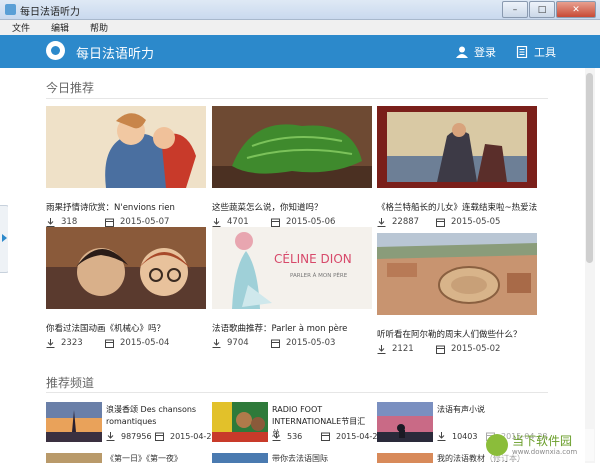 The height and width of the screenshot is (463, 600). I want to click on recommend-card: 你看过法国动画《机械心》吗？ 2323 2015-05-04, so click(126, 287).